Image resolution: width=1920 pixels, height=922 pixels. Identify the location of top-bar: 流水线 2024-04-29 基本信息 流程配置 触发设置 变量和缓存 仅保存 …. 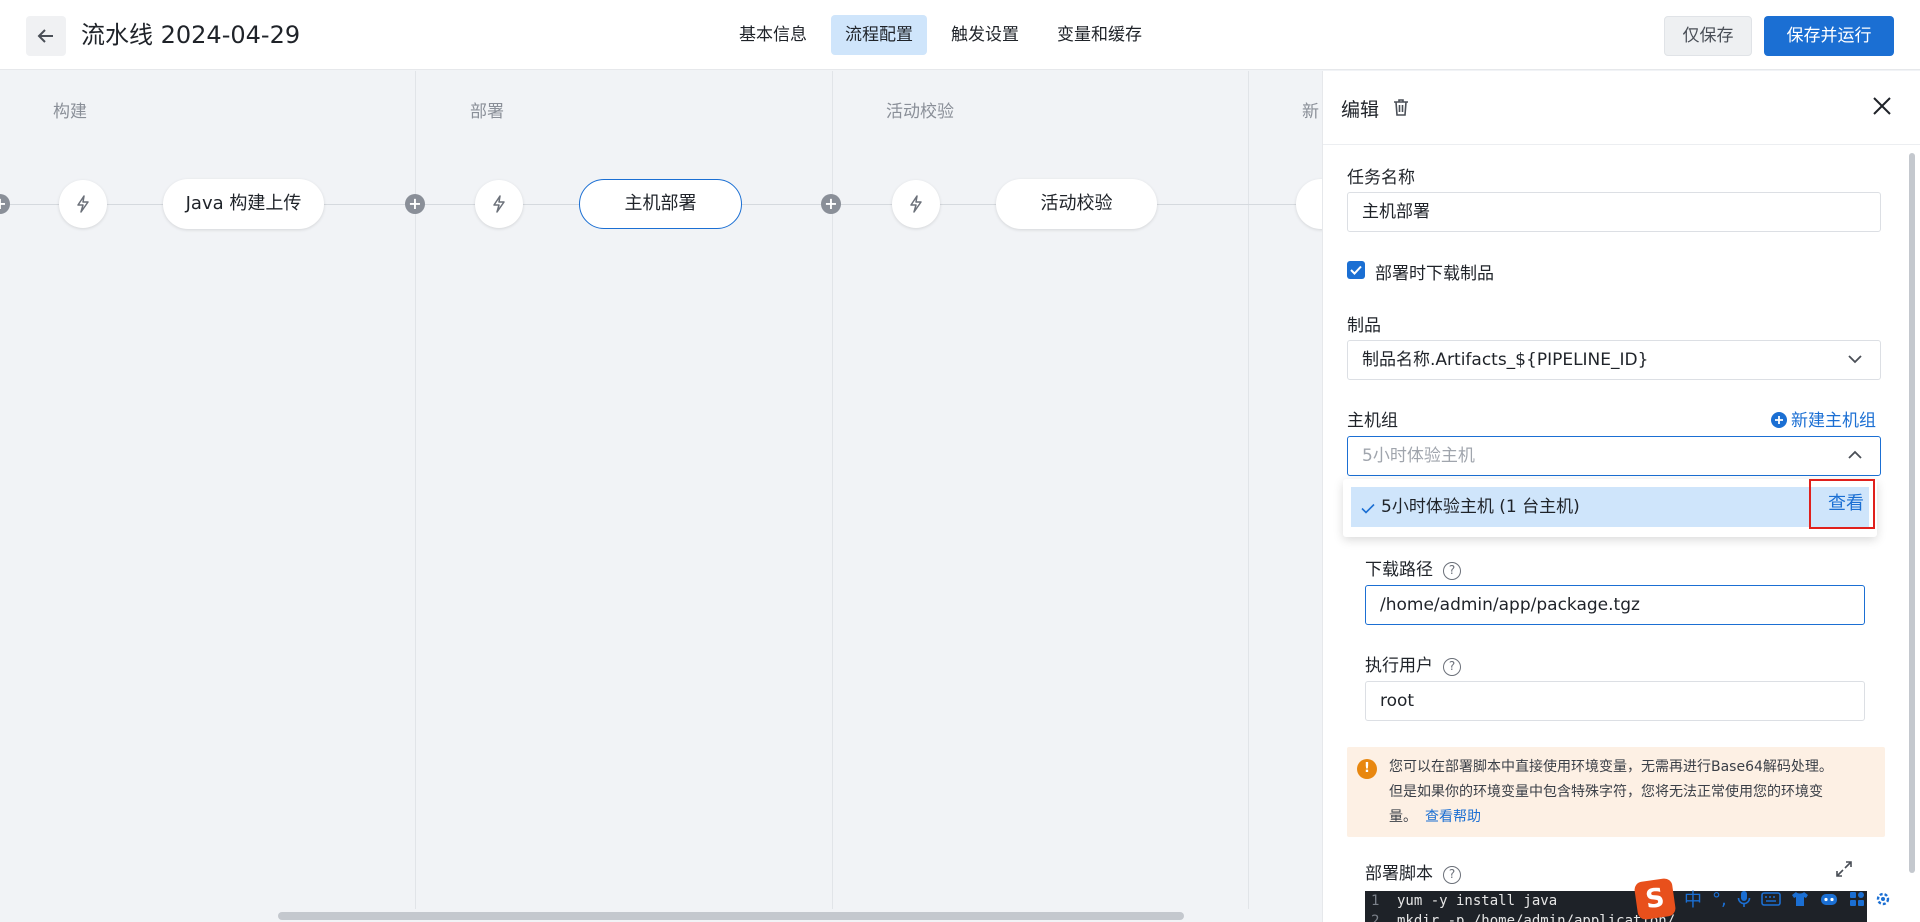
(960, 35).